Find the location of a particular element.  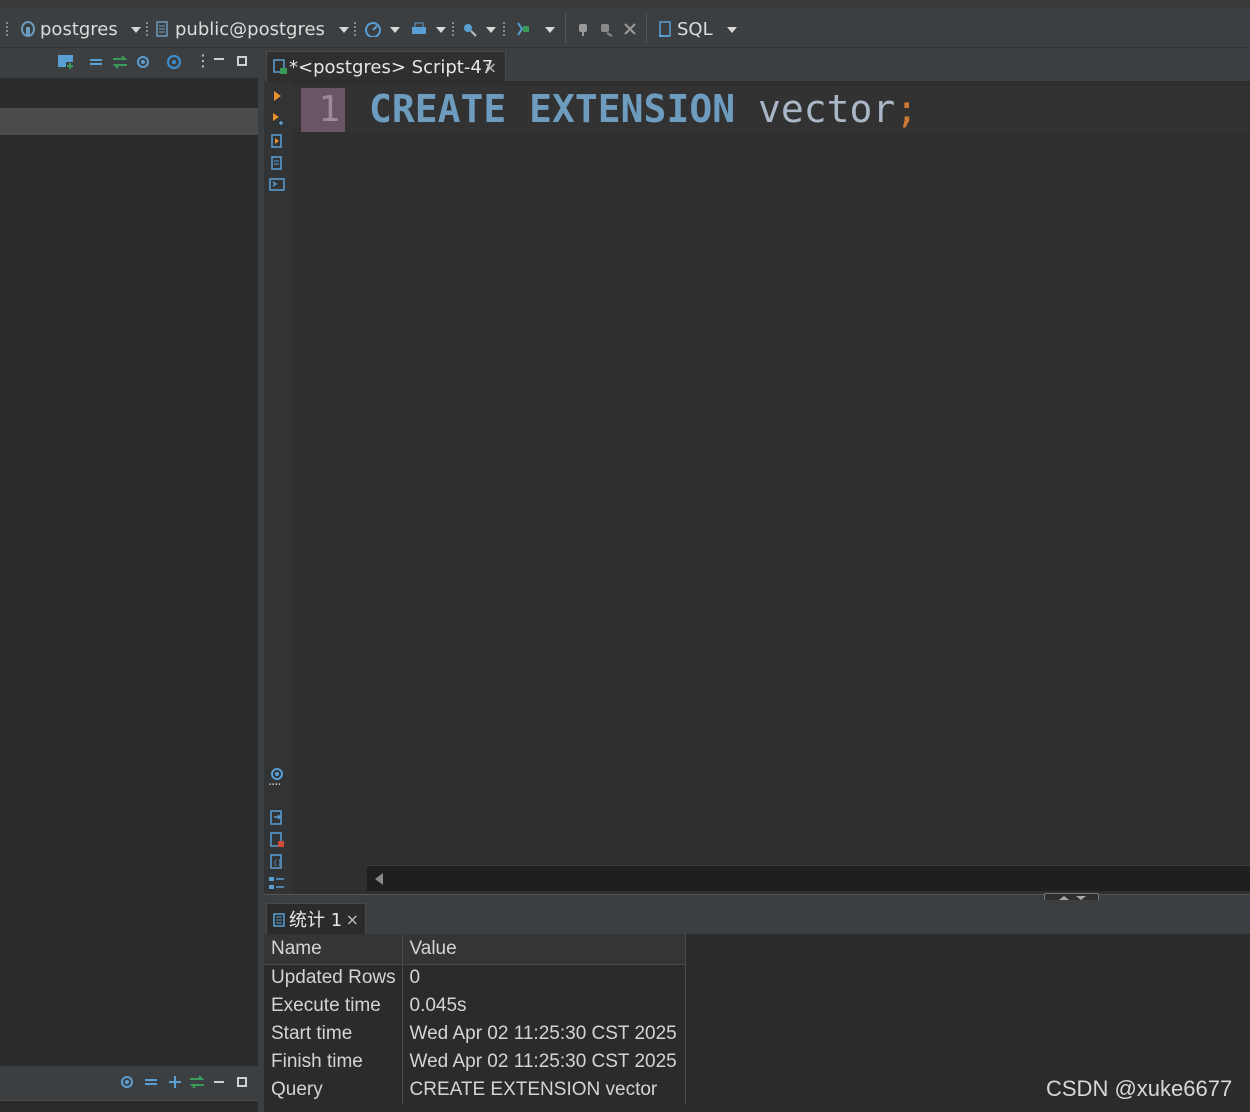

keyword-create: CREATE is located at coordinates (438, 109).